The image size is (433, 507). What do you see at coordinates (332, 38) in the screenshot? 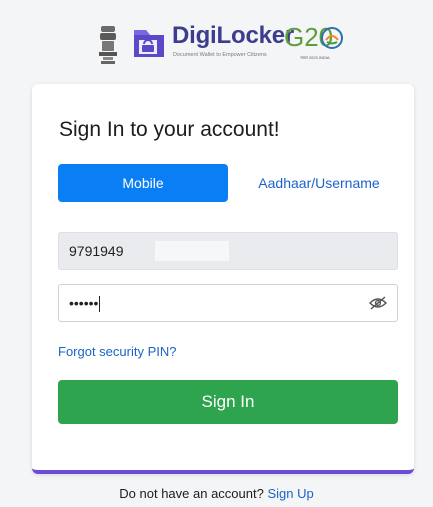
I see `g20-globe-icon` at bounding box center [332, 38].